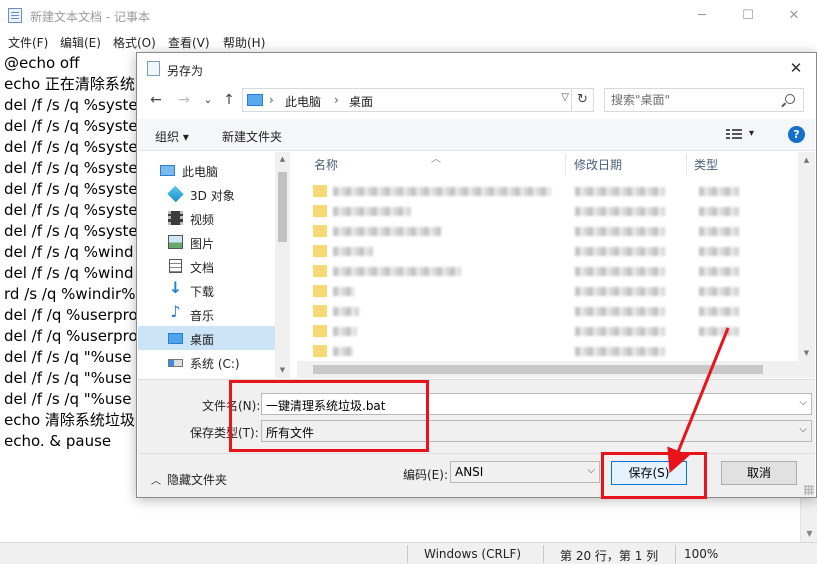  I want to click on back-arrow-icon: ←, so click(156, 100).